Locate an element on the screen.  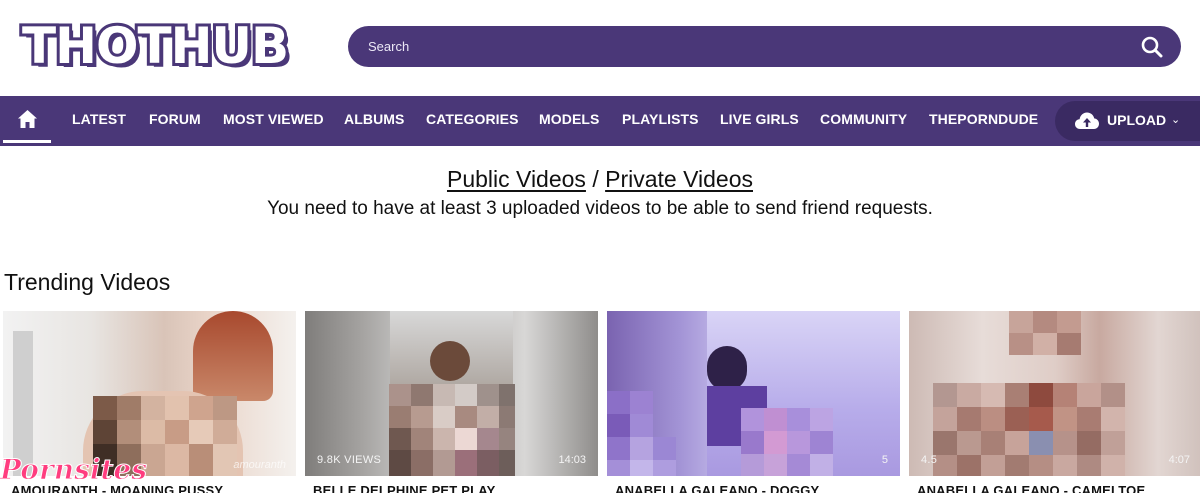
home-icon is located at coordinates (27, 119).